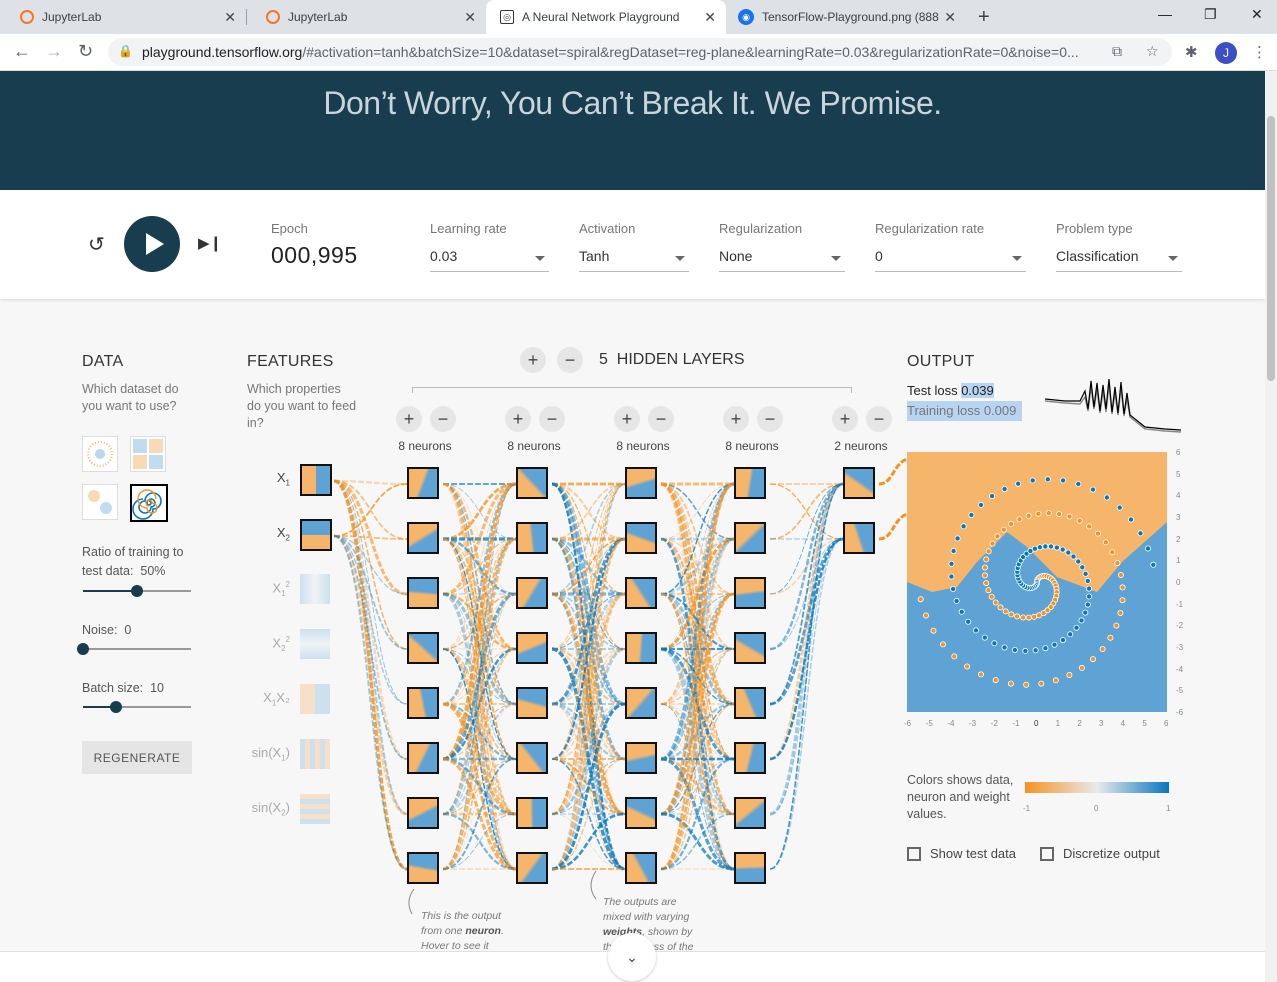 Image resolution: width=1277 pixels, height=982 pixels. What do you see at coordinates (1259, 52) in the screenshot?
I see `menu-icon: ⋮` at bounding box center [1259, 52].